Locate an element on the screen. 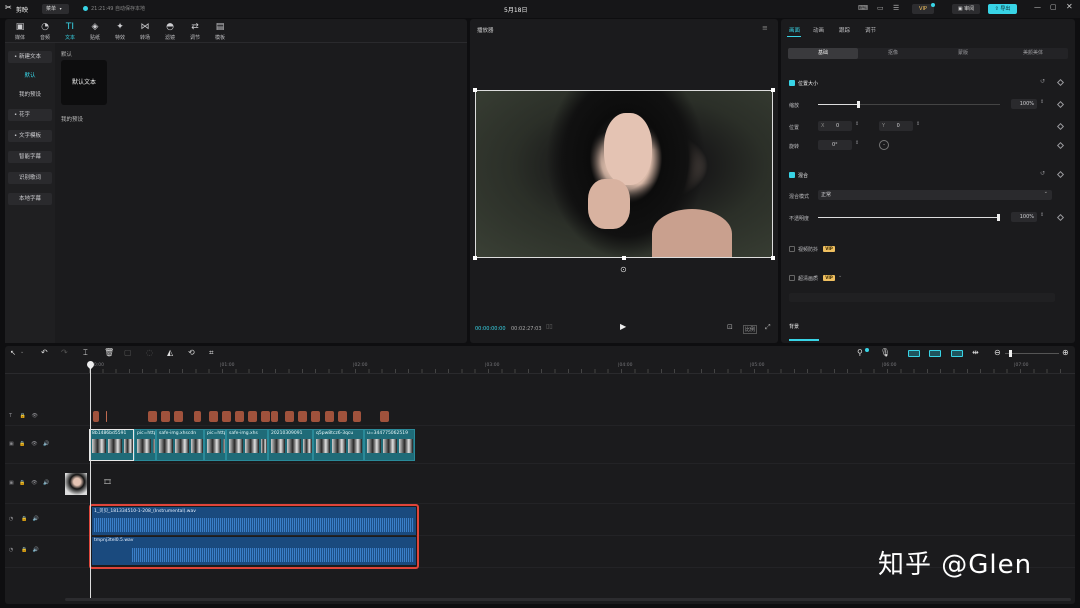  sidebar-text-template: • 文字模板 is located at coordinates (30, 136).